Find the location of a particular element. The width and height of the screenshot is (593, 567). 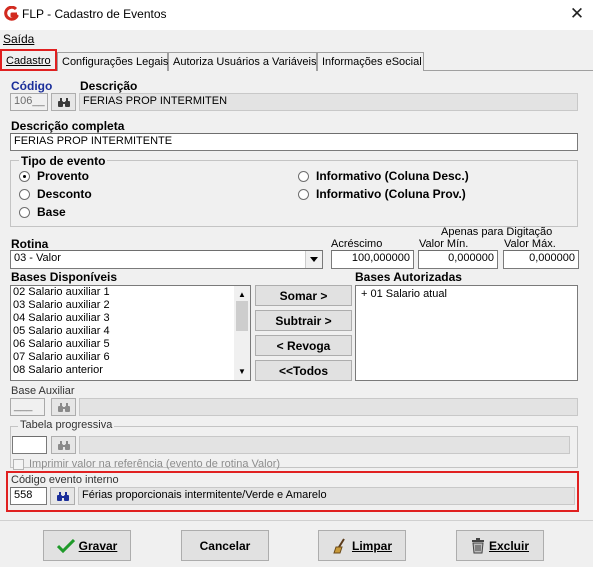

window-title: FLP - Cadastro de Eventos is located at coordinates (94, 14).